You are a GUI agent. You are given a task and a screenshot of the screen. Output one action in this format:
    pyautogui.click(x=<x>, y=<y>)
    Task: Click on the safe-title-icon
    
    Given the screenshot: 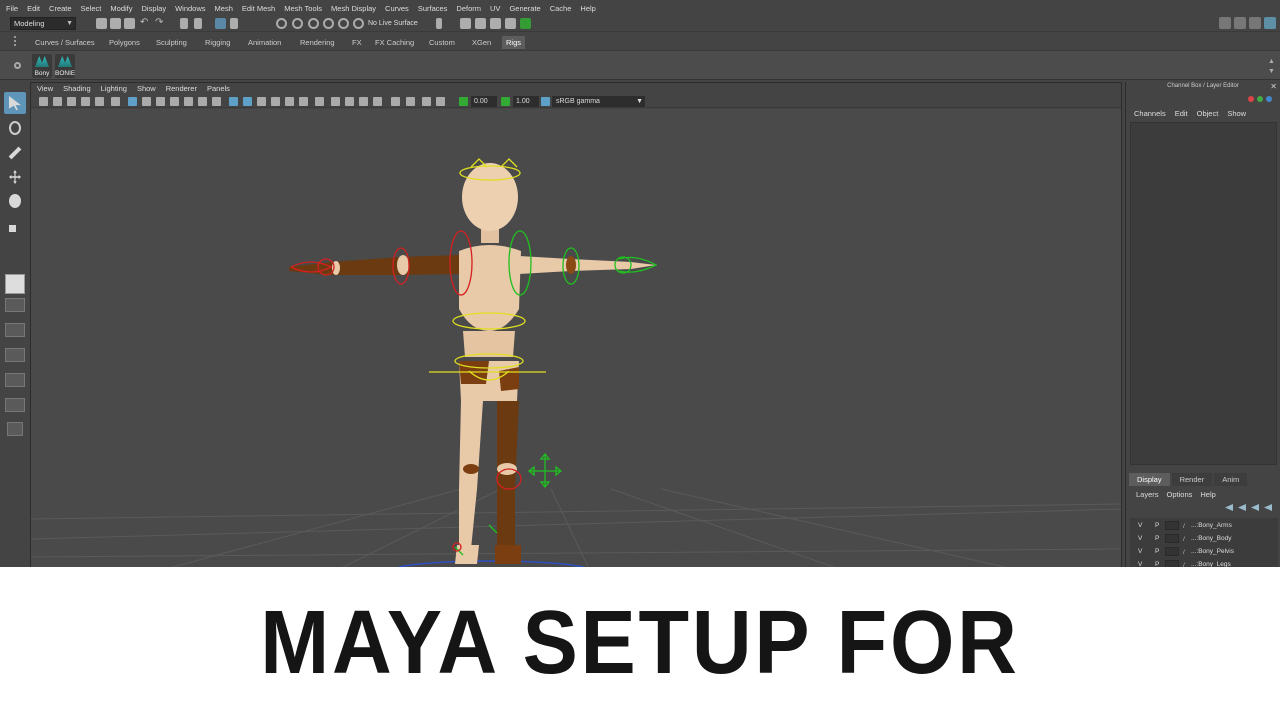 What is the action you would take?
    pyautogui.click(x=216, y=101)
    